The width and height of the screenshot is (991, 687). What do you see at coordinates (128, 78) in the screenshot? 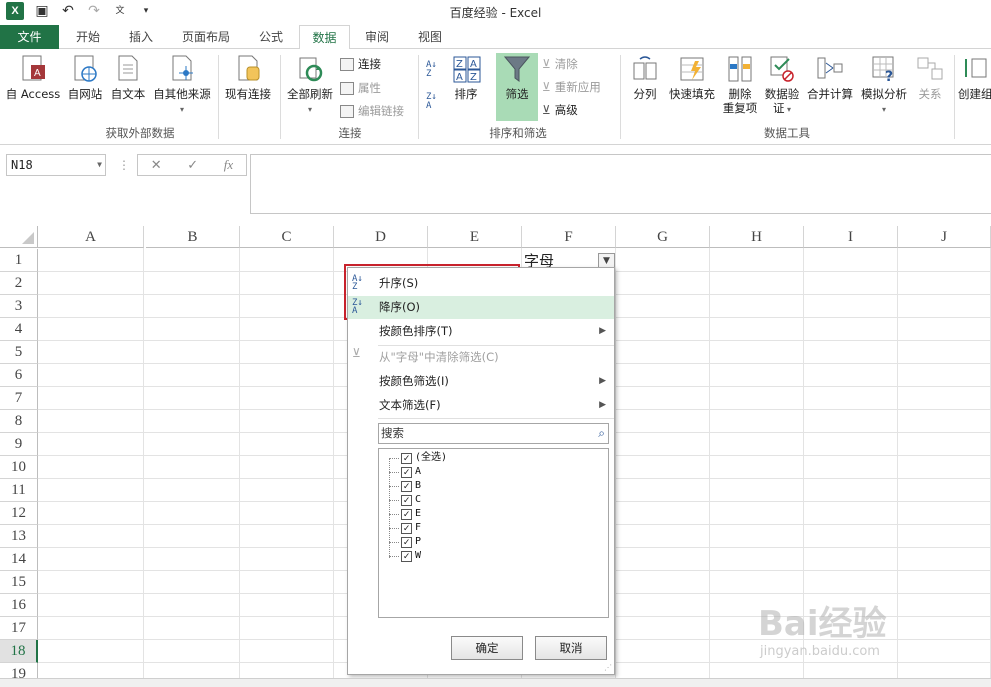
I see `from-text-button: 自文本` at bounding box center [128, 78].